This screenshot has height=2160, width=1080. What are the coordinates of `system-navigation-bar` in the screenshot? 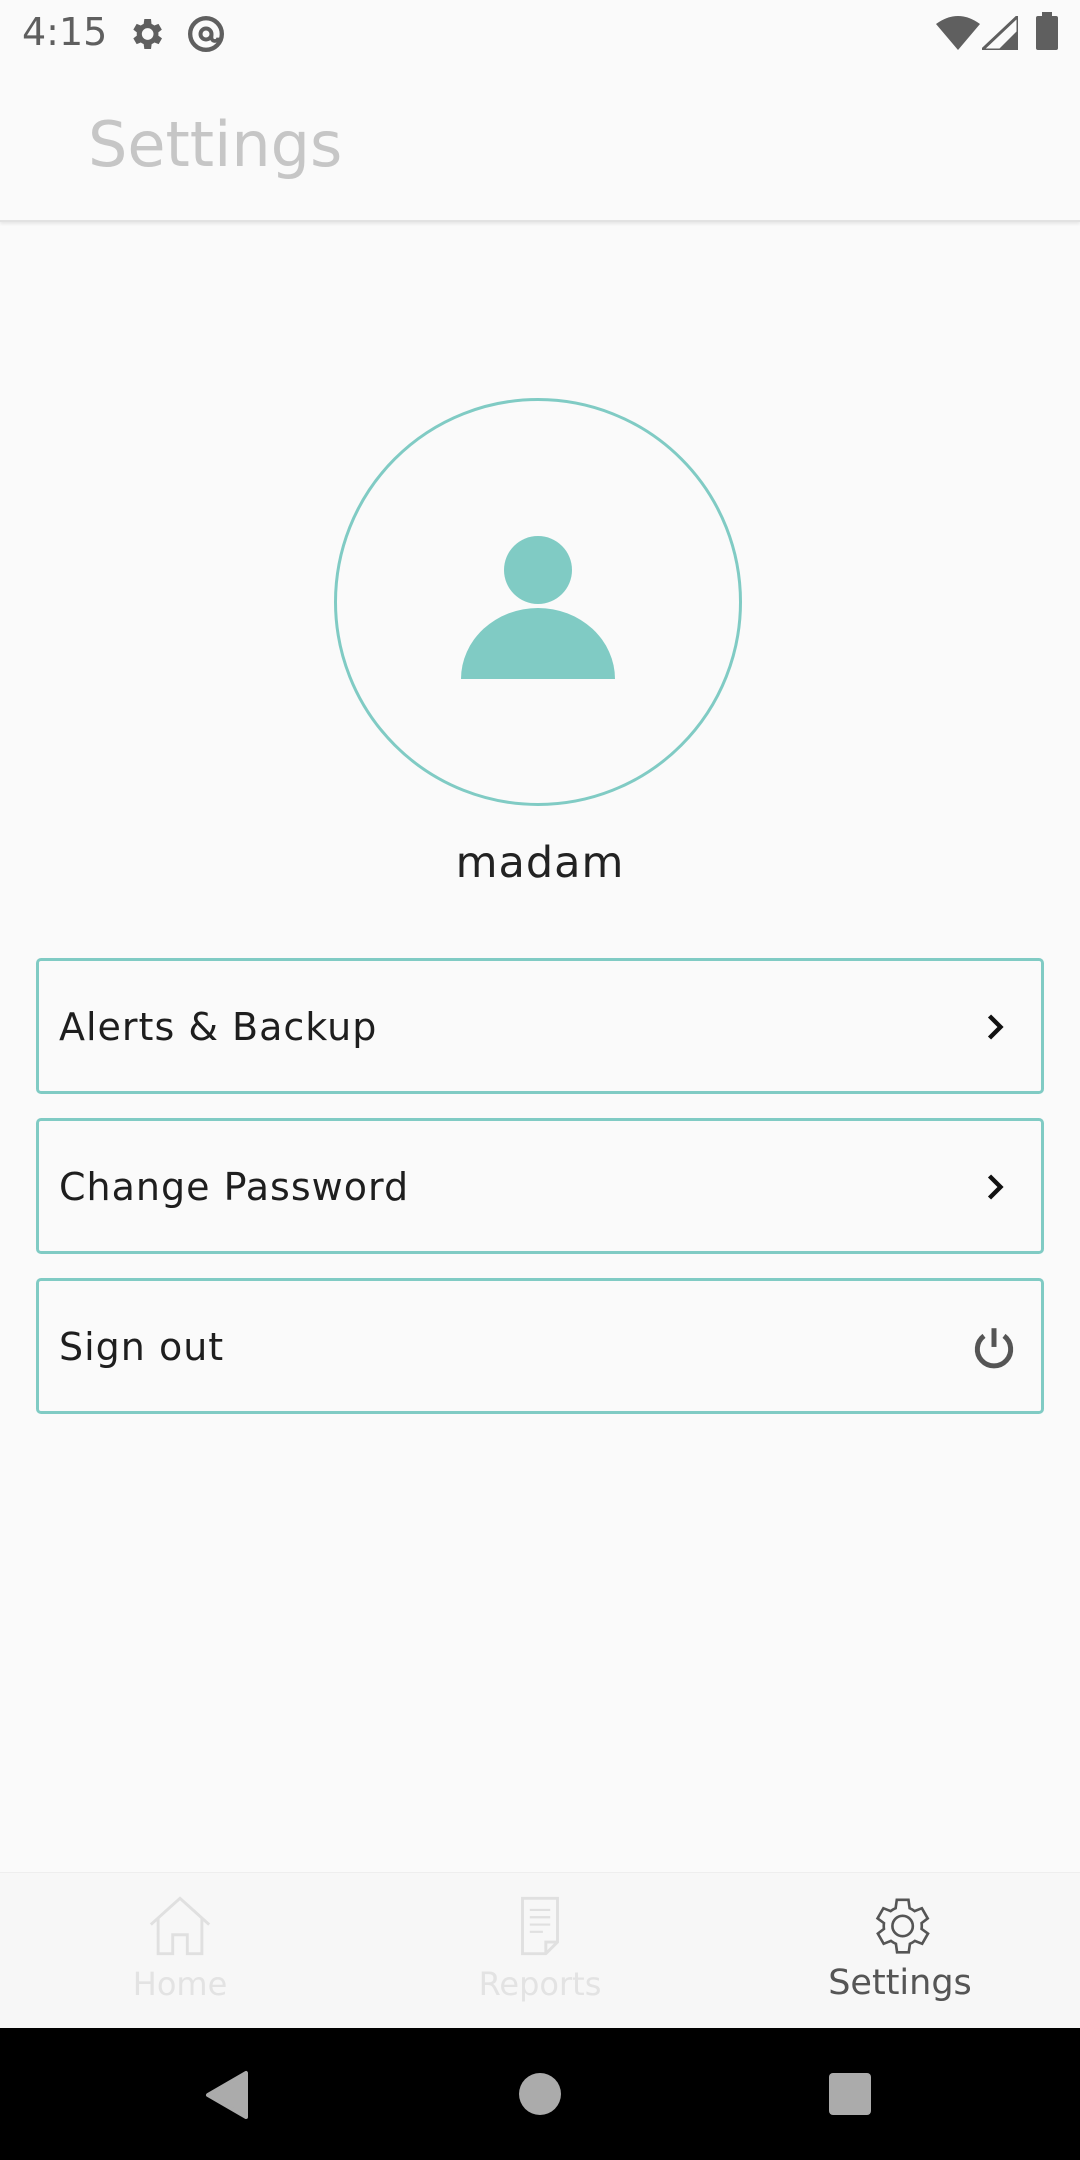 It's located at (540, 2094).